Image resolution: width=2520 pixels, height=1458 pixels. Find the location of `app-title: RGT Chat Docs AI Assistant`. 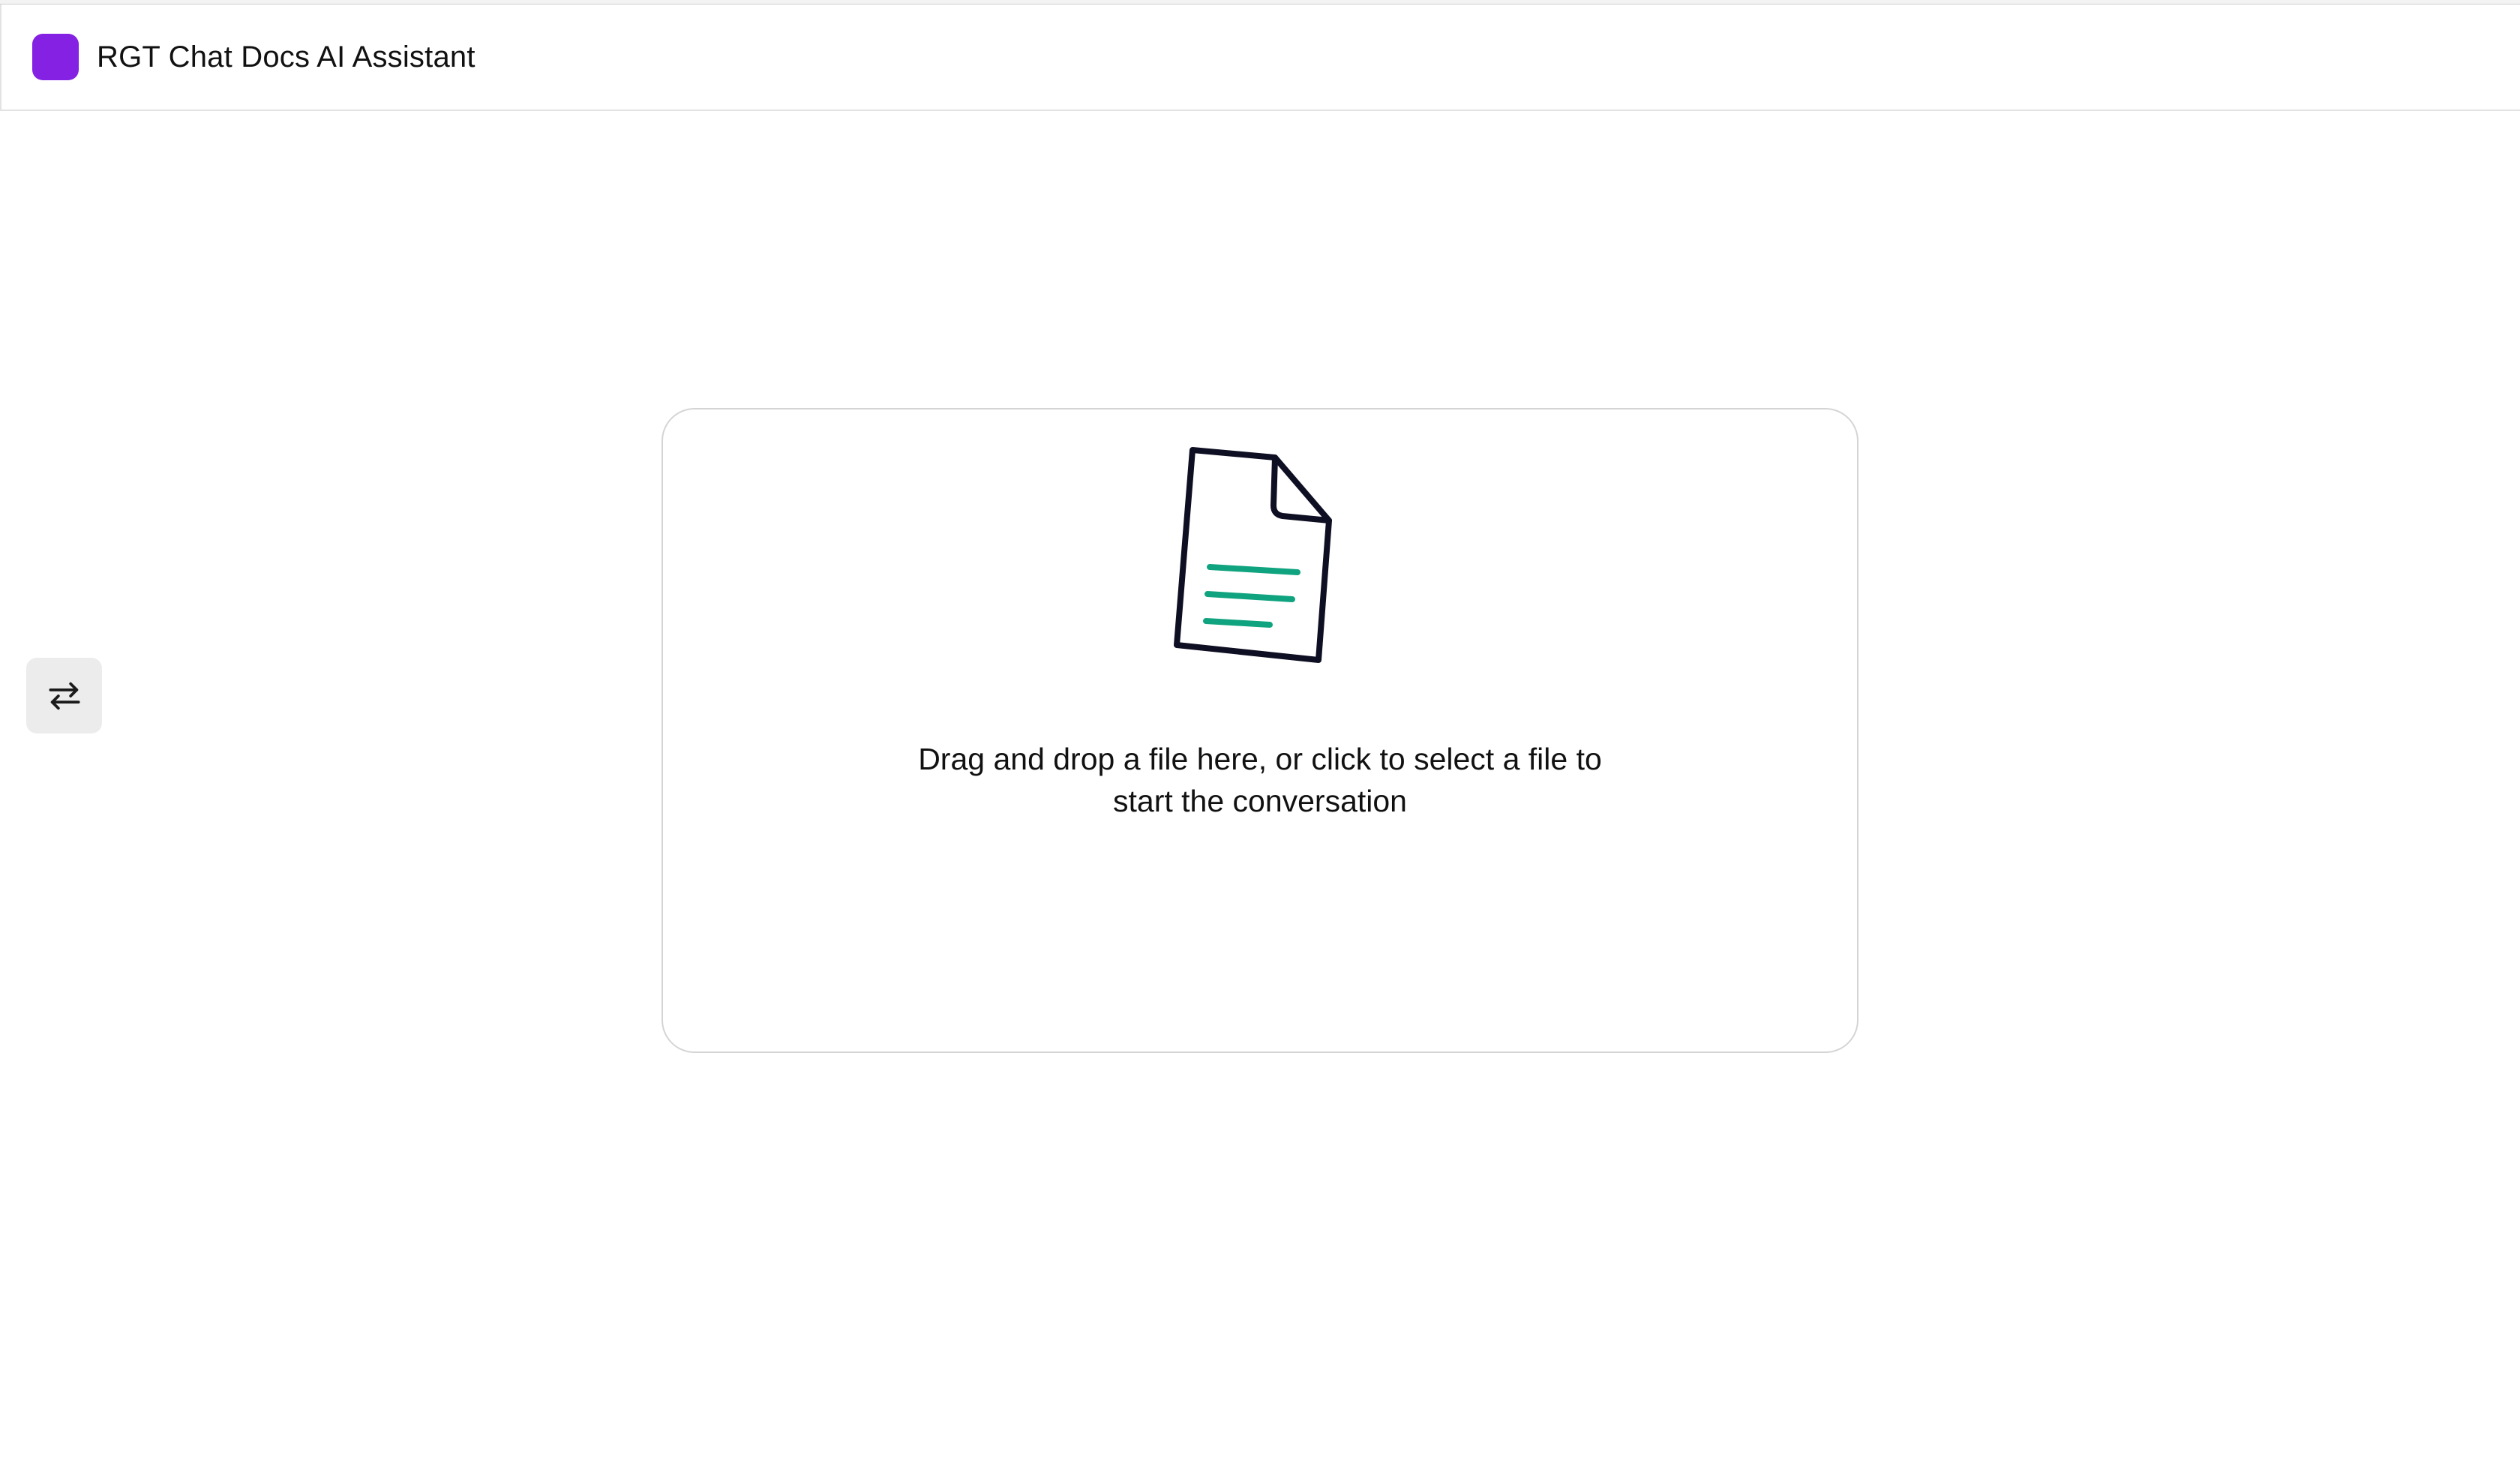

app-title: RGT Chat Docs AI Assistant is located at coordinates (286, 57).